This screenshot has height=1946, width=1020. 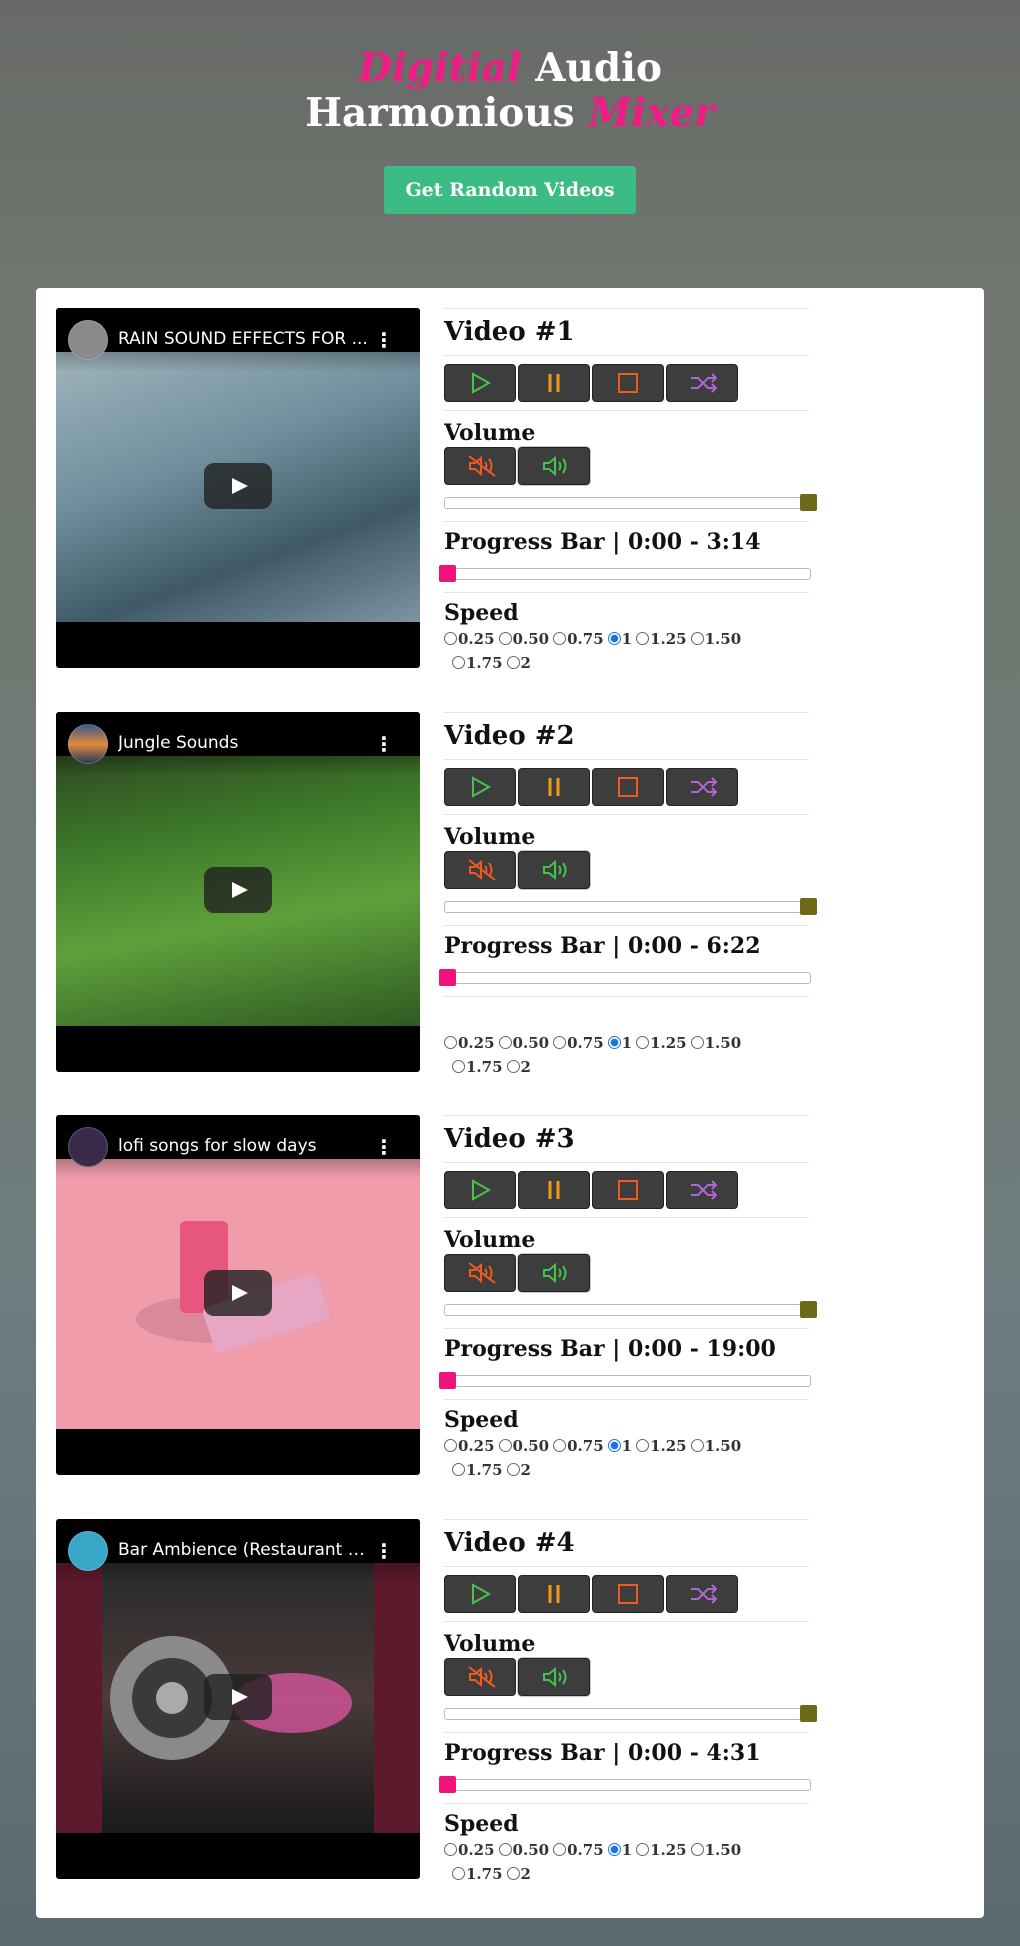 I want to click on speed-option: 1, so click(x=619, y=1850).